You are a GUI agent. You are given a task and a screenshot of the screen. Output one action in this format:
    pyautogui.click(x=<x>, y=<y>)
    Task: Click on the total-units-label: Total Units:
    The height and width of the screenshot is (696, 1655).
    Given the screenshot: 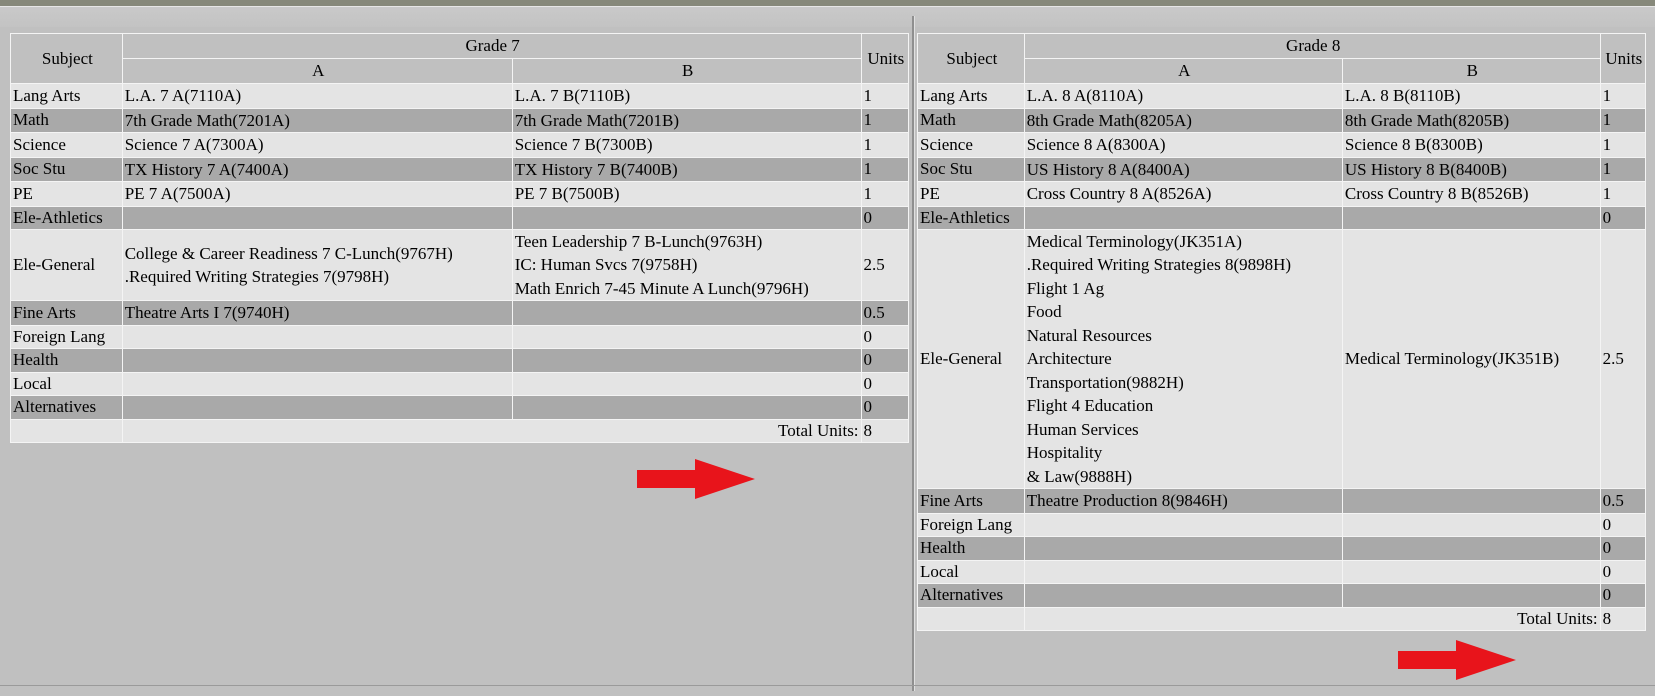 What is the action you would take?
    pyautogui.click(x=491, y=430)
    